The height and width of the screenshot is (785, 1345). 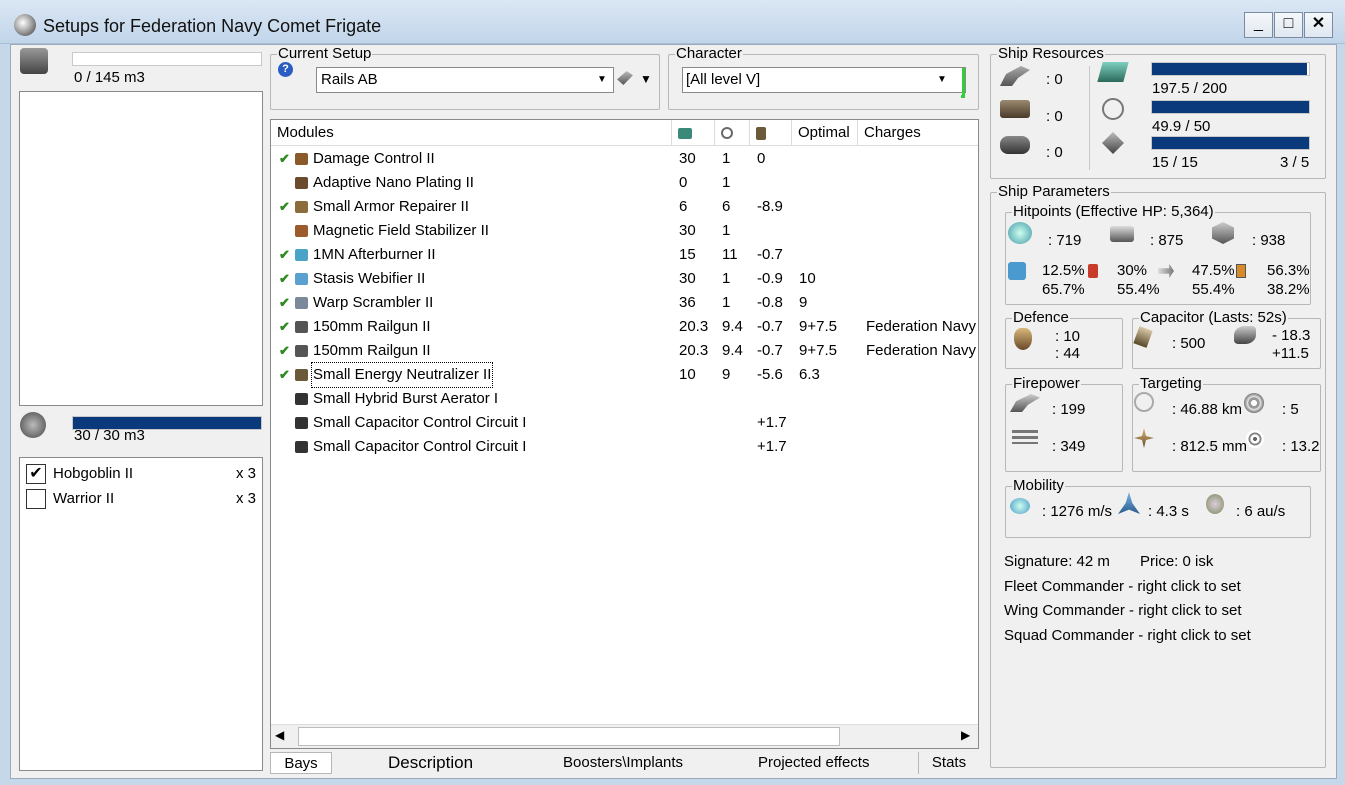 I want to click on module-capacitor: -0.9, so click(x=770, y=278).